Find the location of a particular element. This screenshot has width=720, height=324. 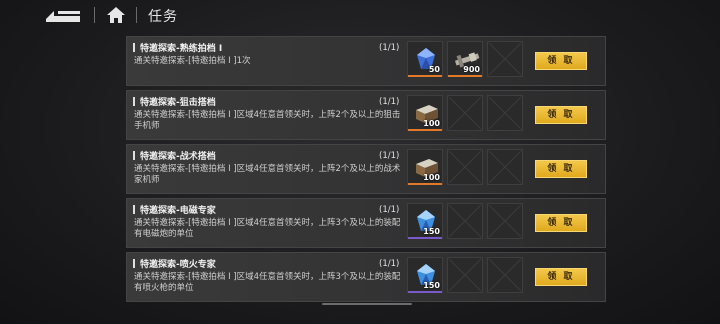

page-title: 任务 is located at coordinates (163, 17).